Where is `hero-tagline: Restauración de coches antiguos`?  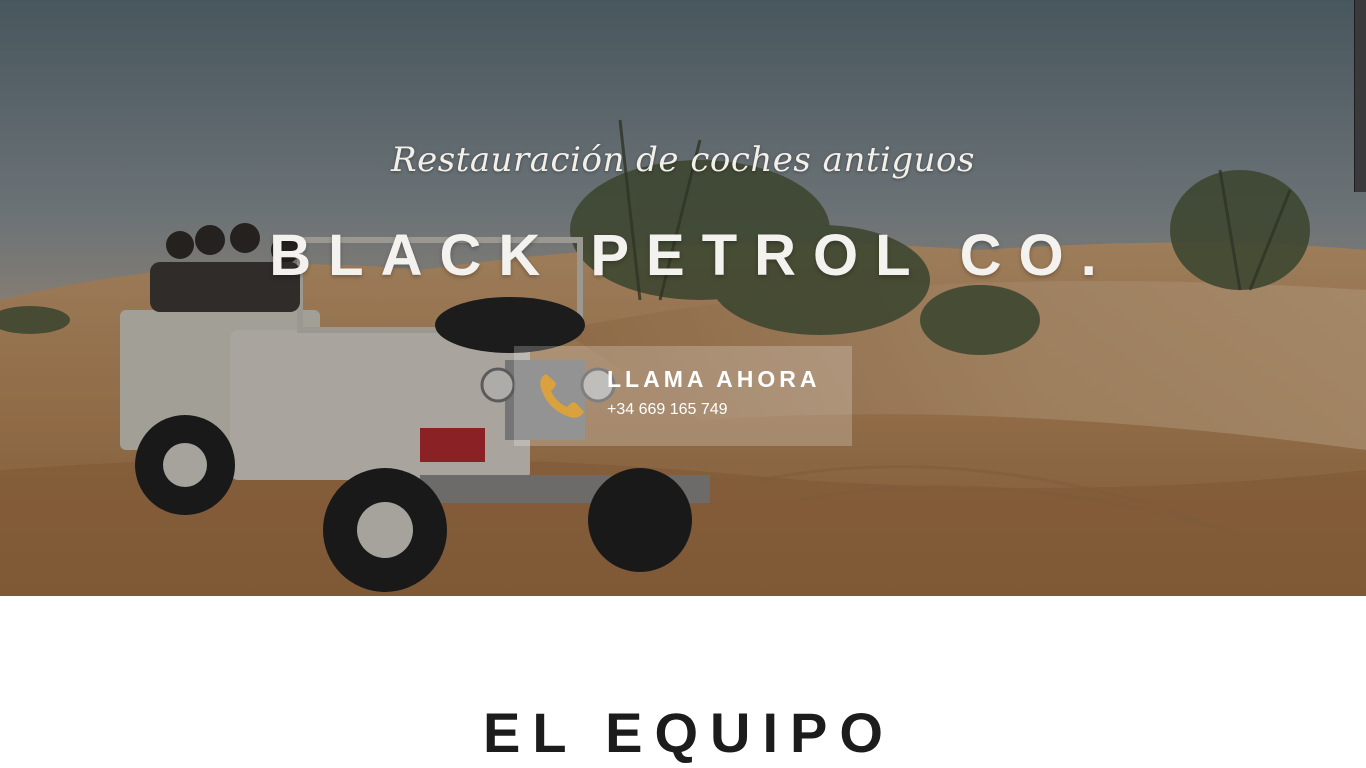 hero-tagline: Restauración de coches antiguos is located at coordinates (683, 160).